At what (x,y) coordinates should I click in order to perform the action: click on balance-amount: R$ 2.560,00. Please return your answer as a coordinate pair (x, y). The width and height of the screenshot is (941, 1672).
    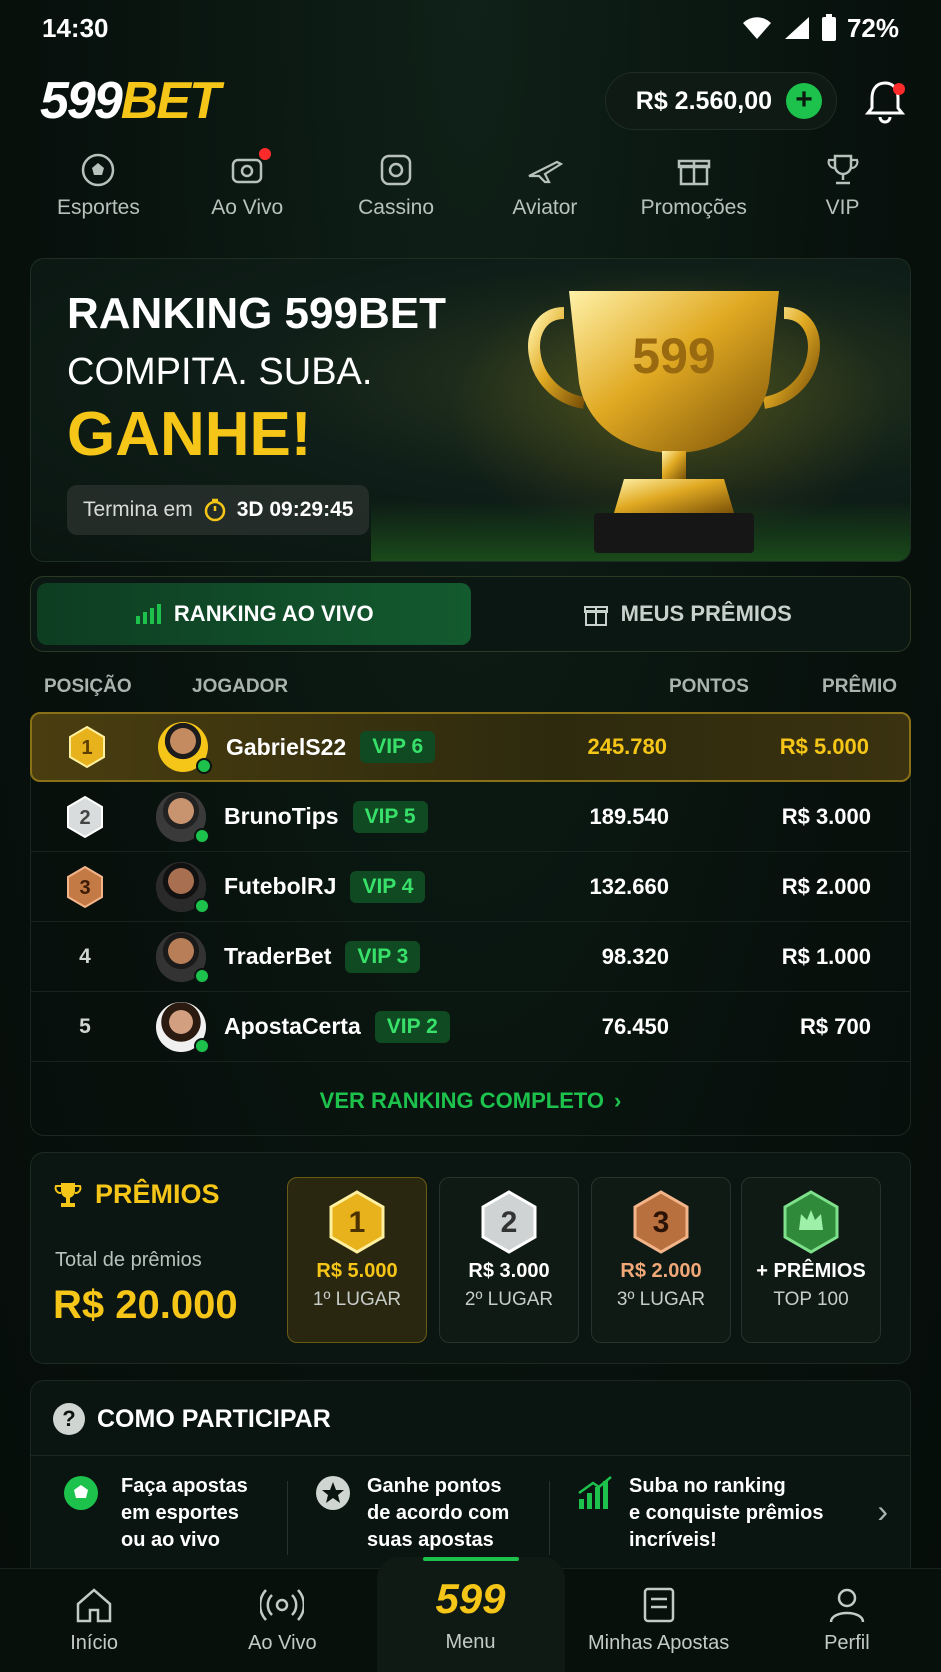
    Looking at the image, I should click on (703, 100).